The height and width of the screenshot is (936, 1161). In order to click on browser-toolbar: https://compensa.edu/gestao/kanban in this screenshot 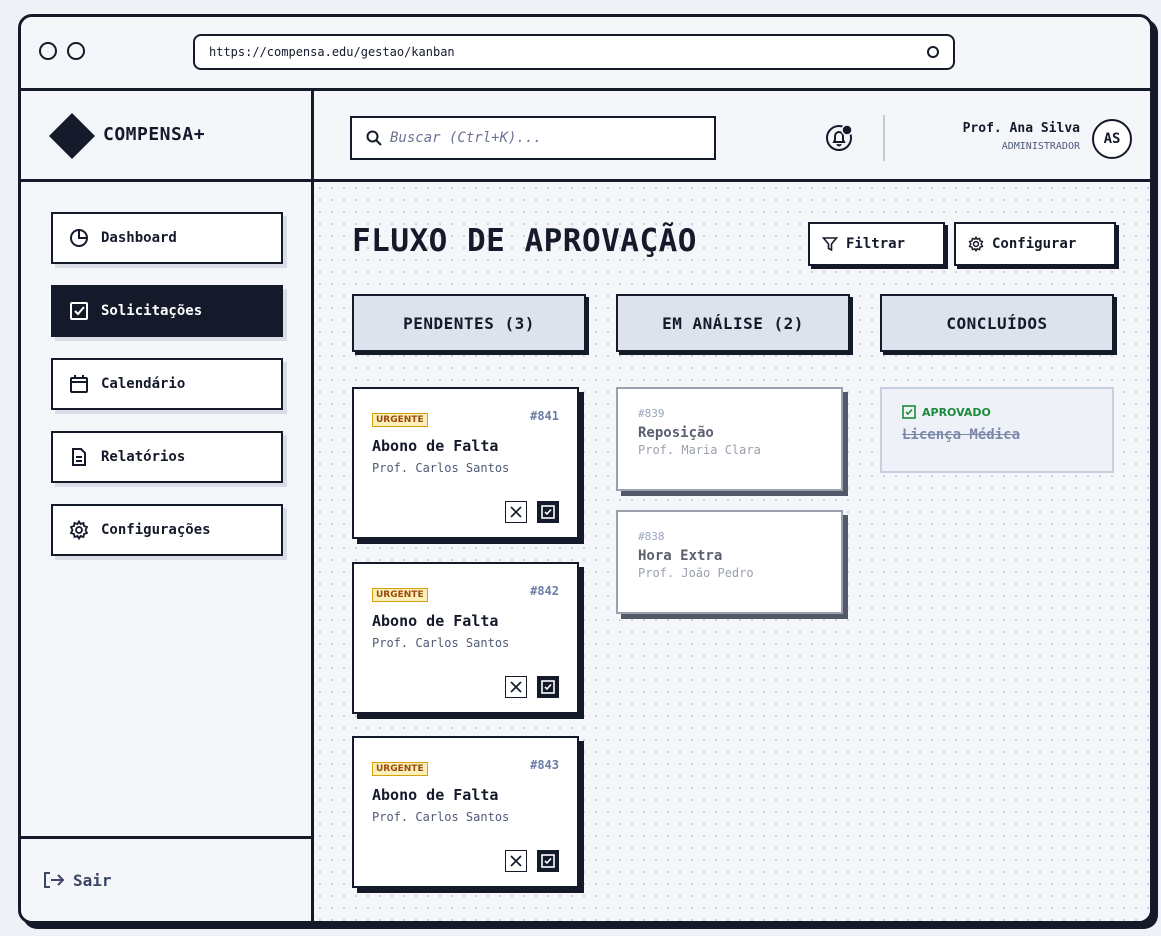, I will do `click(585, 54)`.